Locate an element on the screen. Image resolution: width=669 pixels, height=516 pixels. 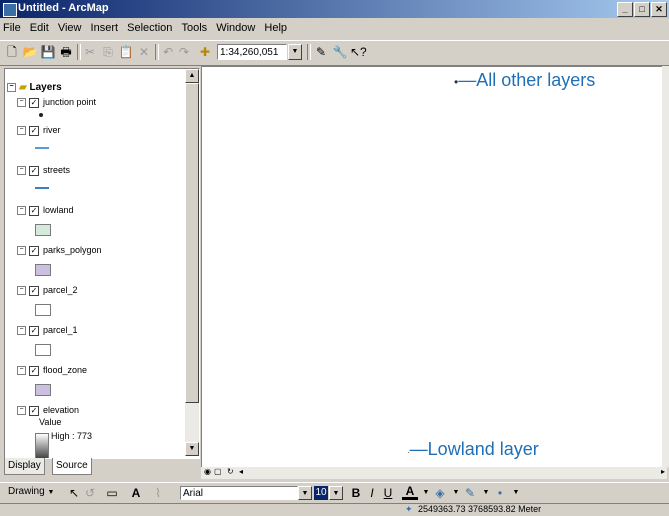
map-horizontal-scrollbar: ◉ ▢ ↻ ◂ ▸ is located at coordinates (434, 473).